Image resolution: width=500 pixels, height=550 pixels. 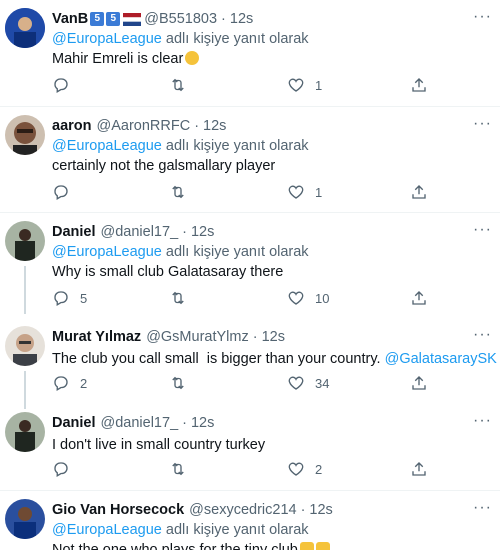 I want to click on tweet-header: VanB 5 5 @B551803 · 12s, so click(x=276, y=19).